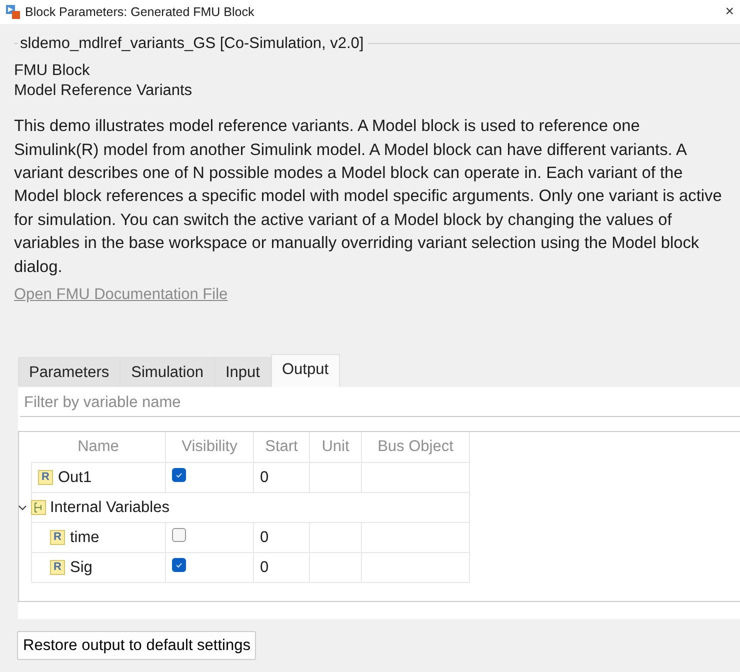  I want to click on close-button: ×, so click(729, 12).